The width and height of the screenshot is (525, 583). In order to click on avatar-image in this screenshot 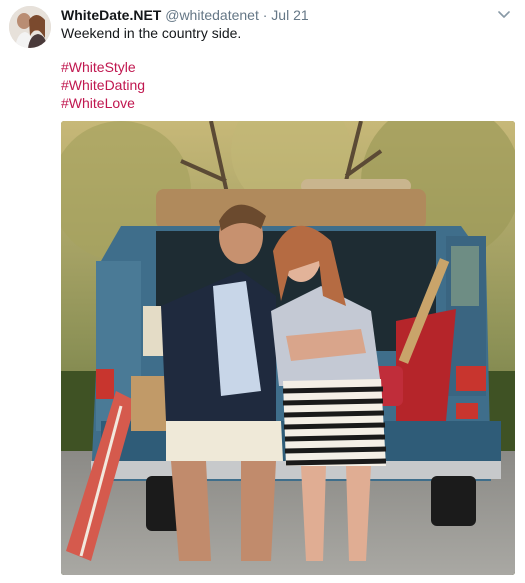, I will do `click(30, 27)`.